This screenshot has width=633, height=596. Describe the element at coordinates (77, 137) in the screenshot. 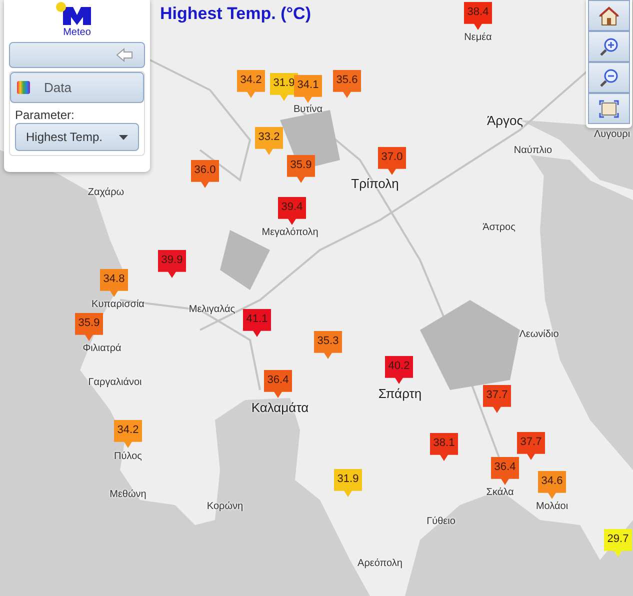

I see `parameter-select: Highest Temp.` at that location.